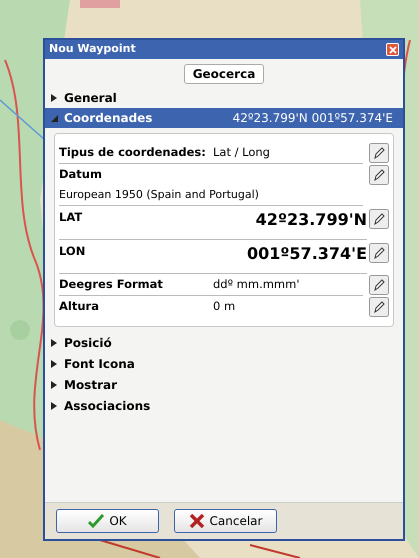 The height and width of the screenshot is (558, 419). I want to click on coordinate-summary: 42º23.799'N 001º57.374'E, so click(312, 118).